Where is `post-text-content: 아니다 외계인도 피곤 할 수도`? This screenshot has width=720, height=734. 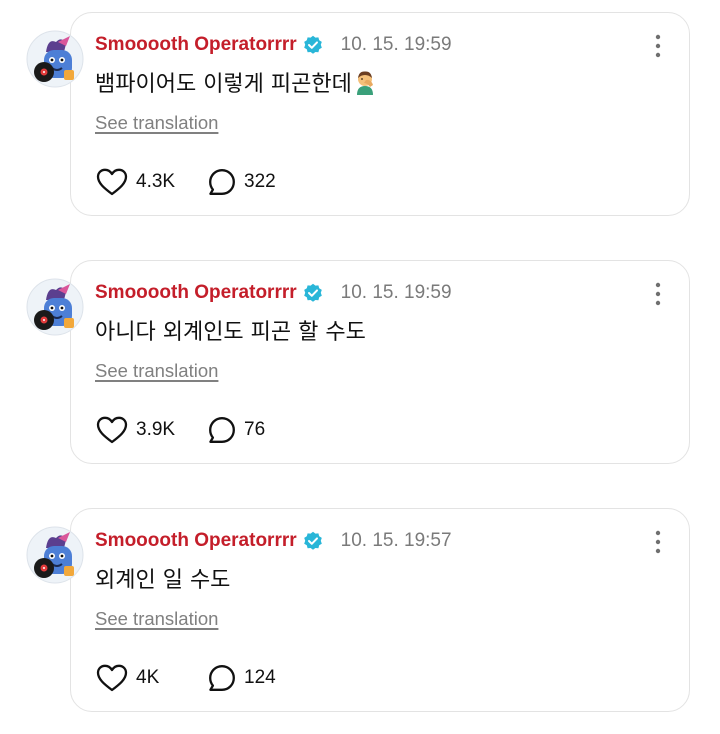
post-text-content: 아니다 외계인도 피곤 할 수도 is located at coordinates (230, 332).